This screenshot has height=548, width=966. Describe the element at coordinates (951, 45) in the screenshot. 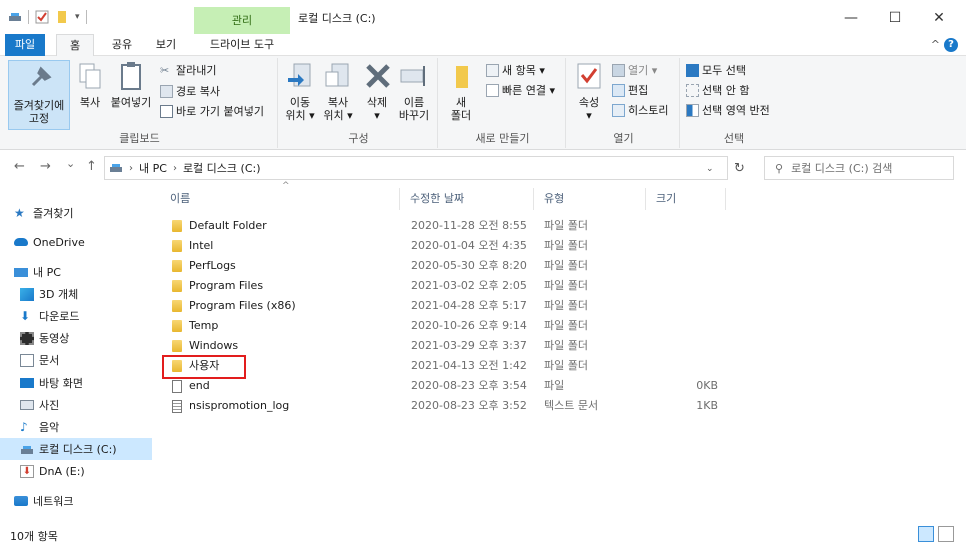

I see `help-icon: ?` at that location.